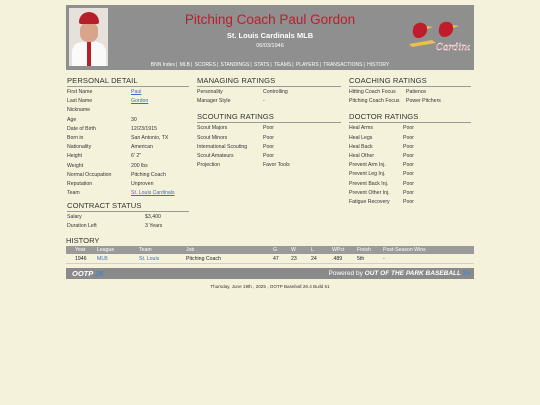  What do you see at coordinates (235, 137) in the screenshot?
I see `scouting-row: Scout Minors Poor` at bounding box center [235, 137].